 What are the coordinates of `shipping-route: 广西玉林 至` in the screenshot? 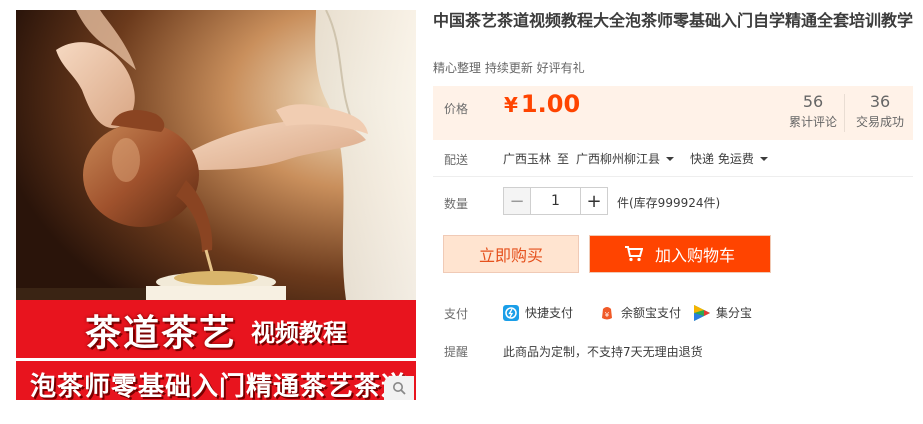 It's located at (539, 158).